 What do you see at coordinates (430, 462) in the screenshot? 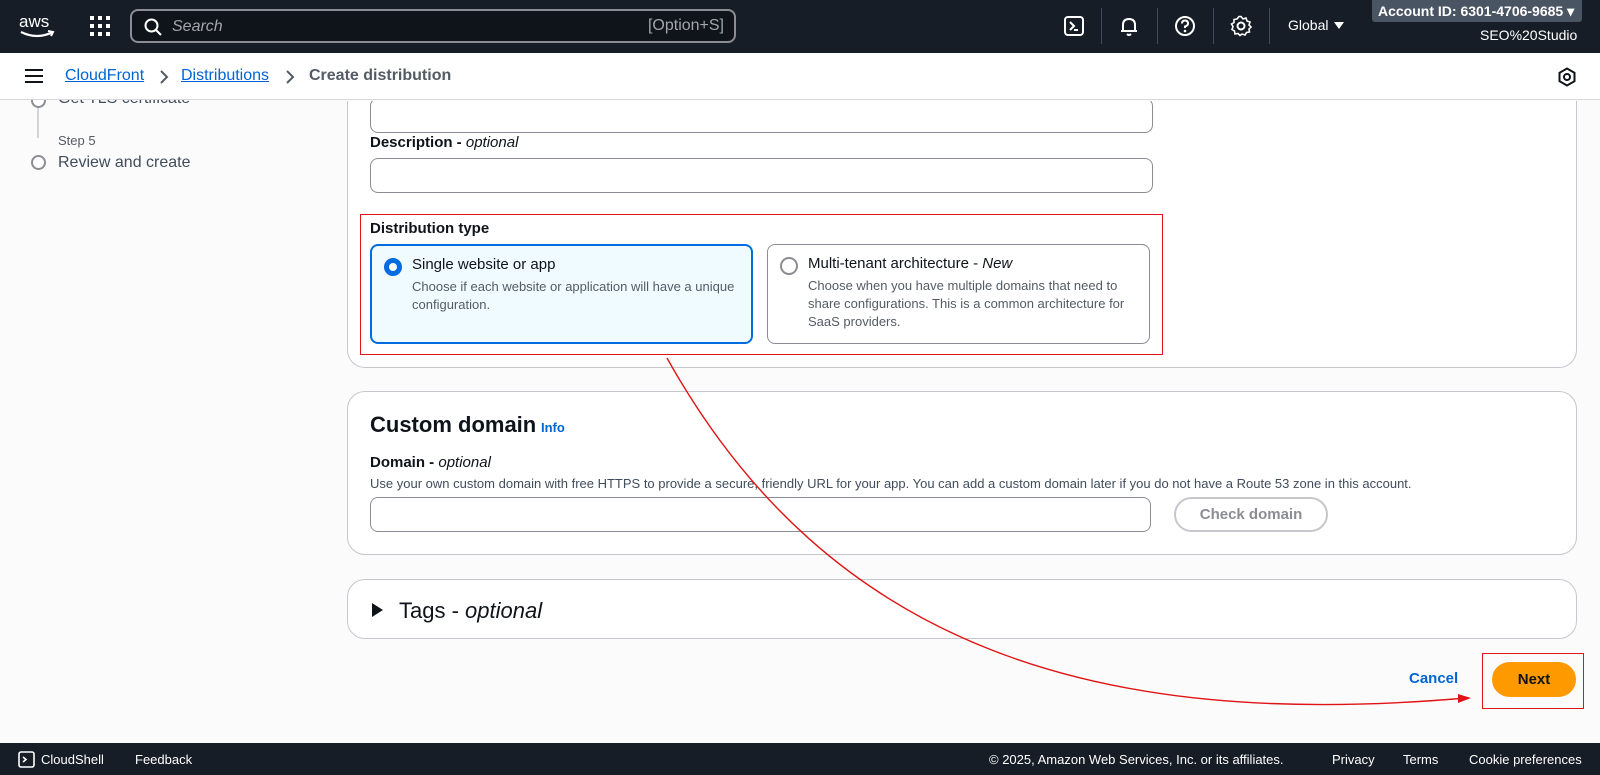
I see `domain-label: Domain - optional` at bounding box center [430, 462].